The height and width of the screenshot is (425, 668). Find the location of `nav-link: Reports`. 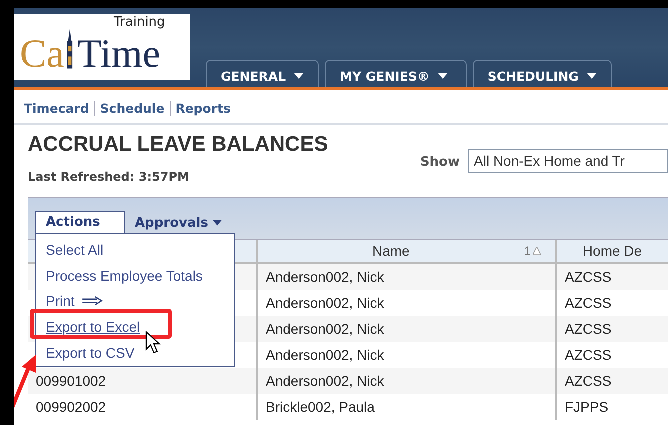

nav-link: Reports is located at coordinates (203, 108).